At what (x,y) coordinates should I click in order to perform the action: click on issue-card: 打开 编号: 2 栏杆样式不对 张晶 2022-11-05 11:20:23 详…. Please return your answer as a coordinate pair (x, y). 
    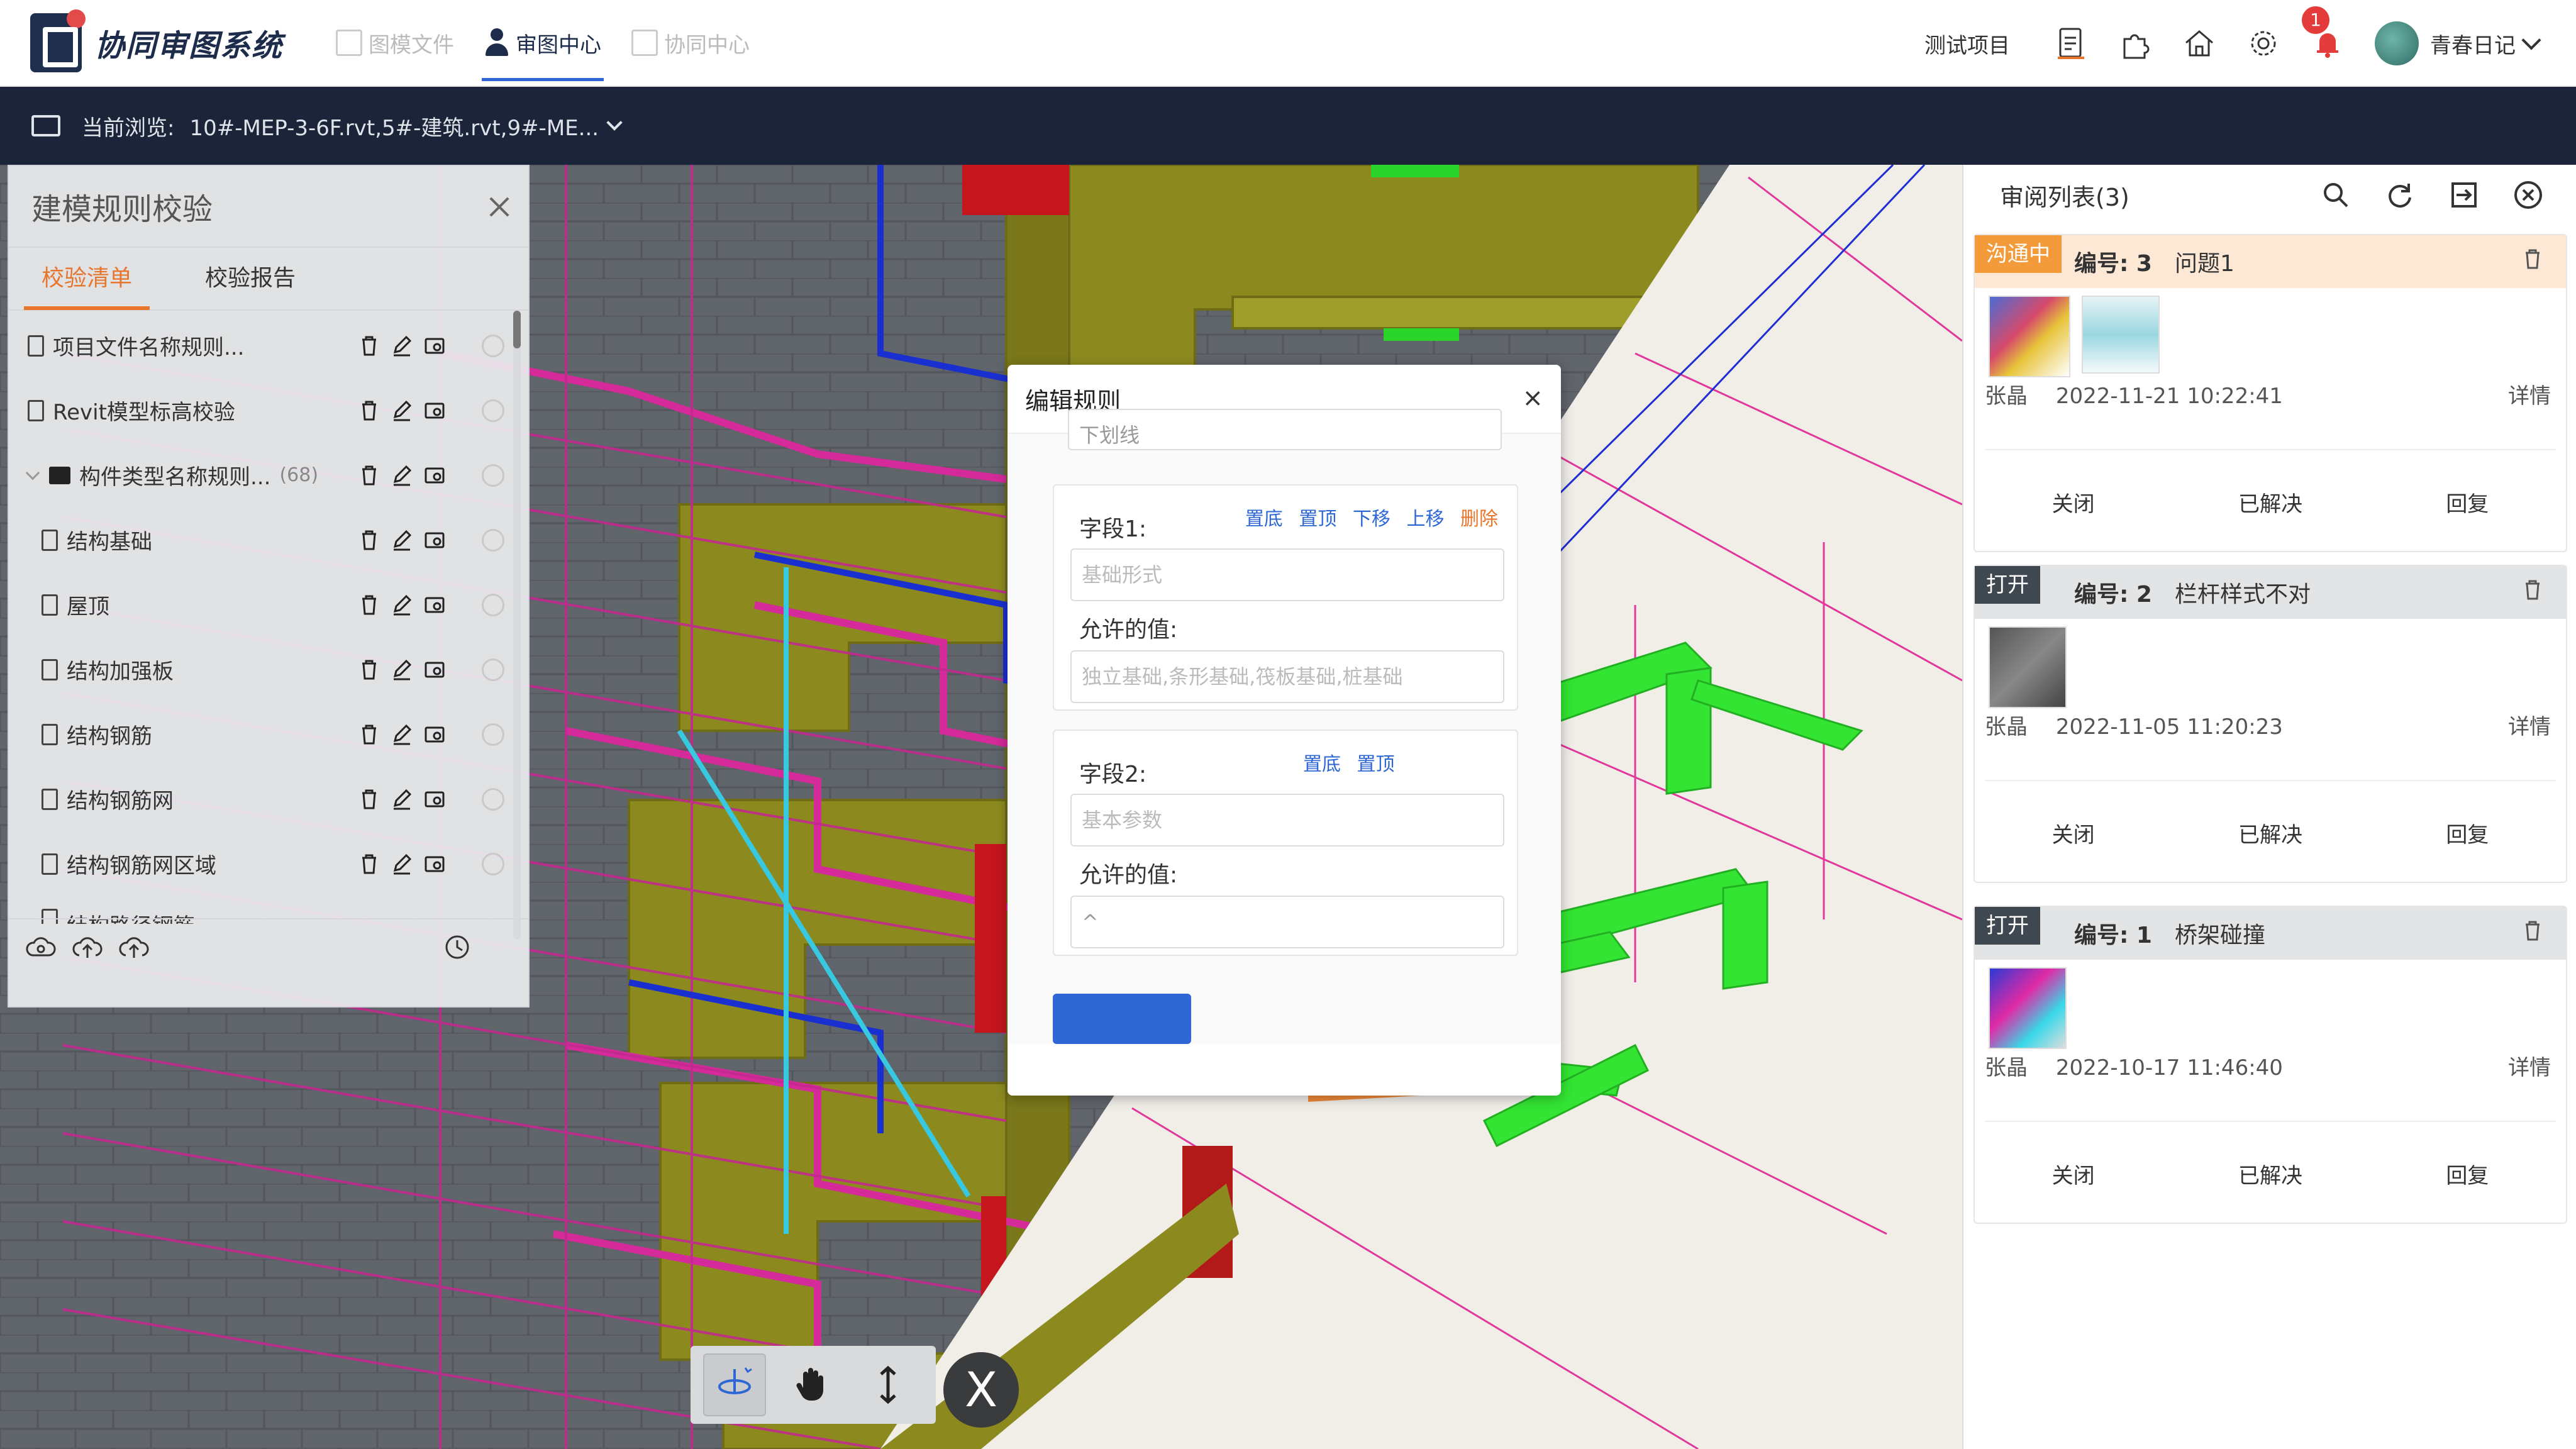
    Looking at the image, I should click on (2270, 724).